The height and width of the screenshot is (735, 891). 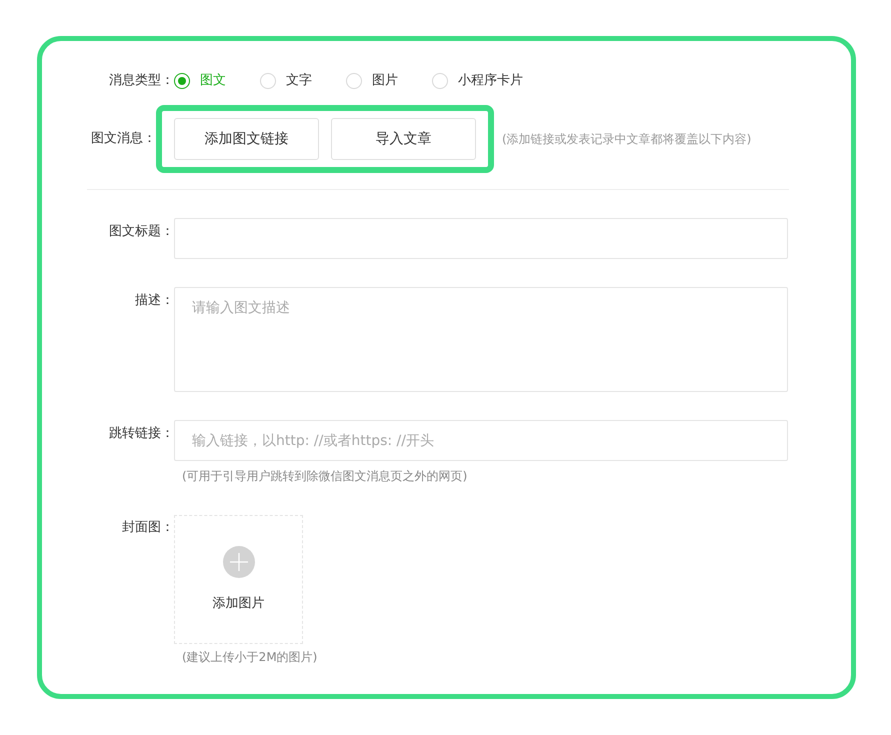 What do you see at coordinates (148, 528) in the screenshot?
I see `field-label: 封面图：` at bounding box center [148, 528].